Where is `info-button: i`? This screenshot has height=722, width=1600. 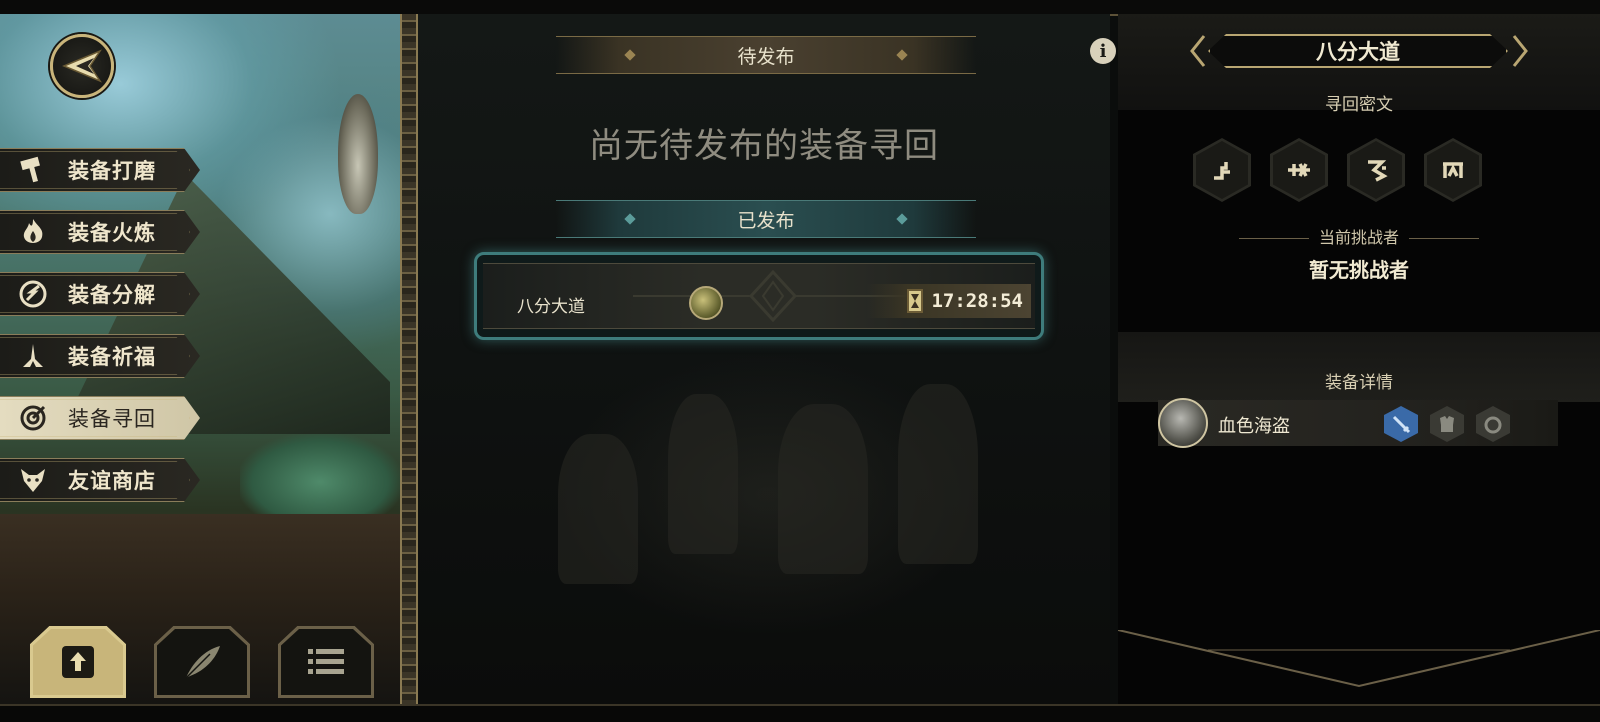
info-button: i is located at coordinates (1103, 51).